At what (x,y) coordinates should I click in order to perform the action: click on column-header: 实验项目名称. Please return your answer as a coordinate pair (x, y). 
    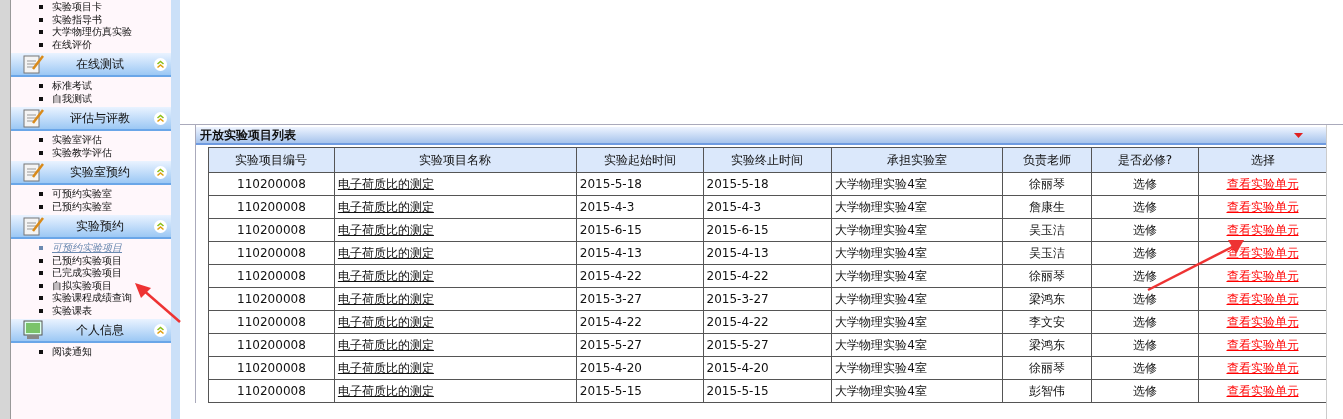
    Looking at the image, I should click on (455, 160).